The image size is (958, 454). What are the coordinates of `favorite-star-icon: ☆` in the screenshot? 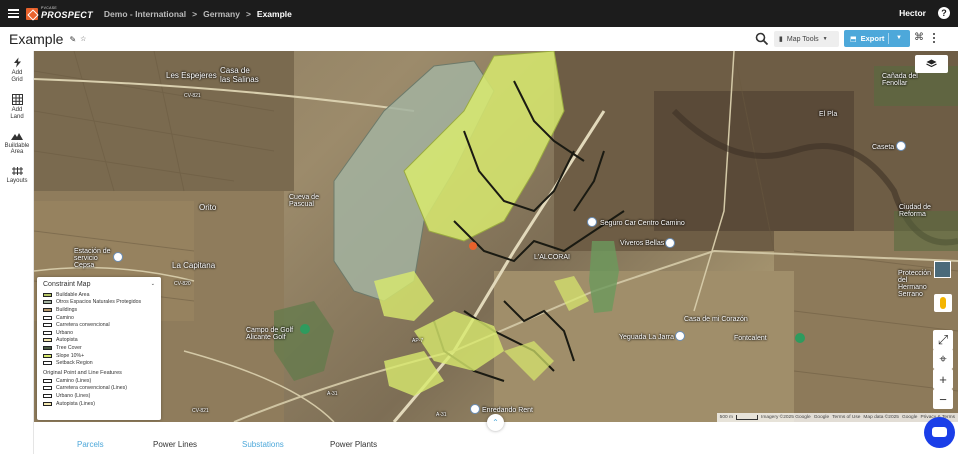 It's located at (83, 39).